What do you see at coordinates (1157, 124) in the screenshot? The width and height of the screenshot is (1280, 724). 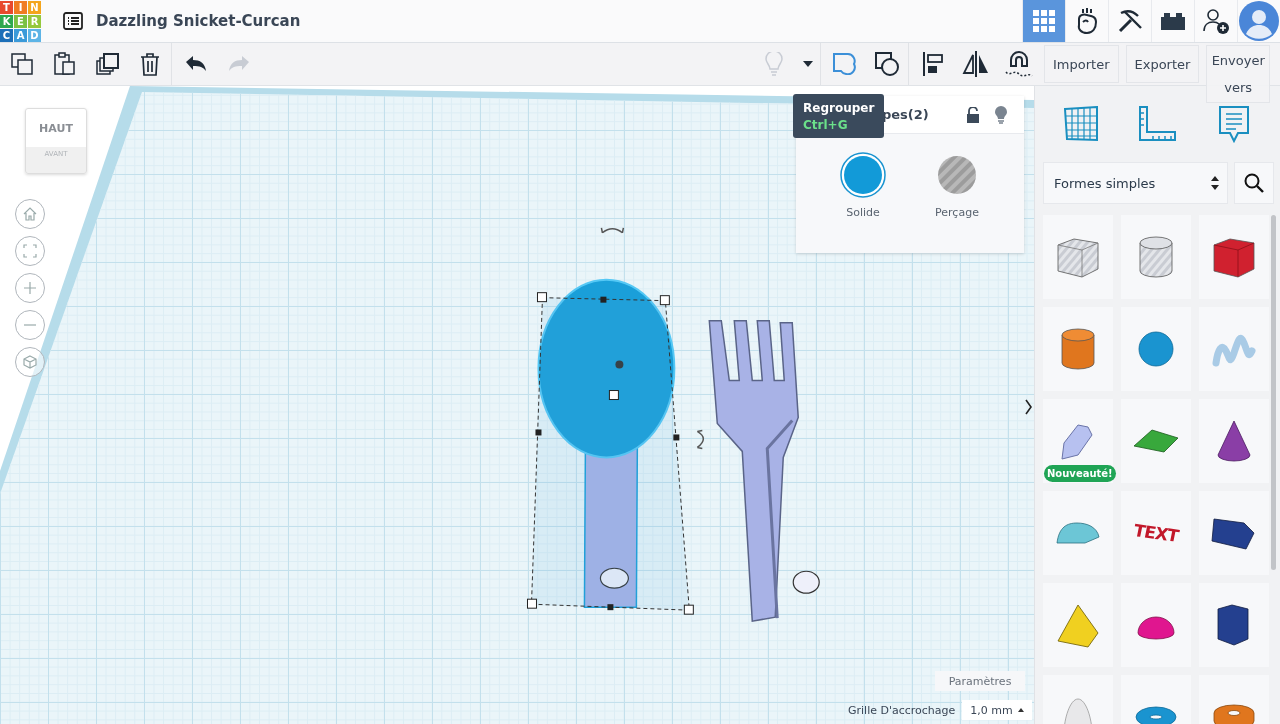 I see `ruler-icon` at bounding box center [1157, 124].